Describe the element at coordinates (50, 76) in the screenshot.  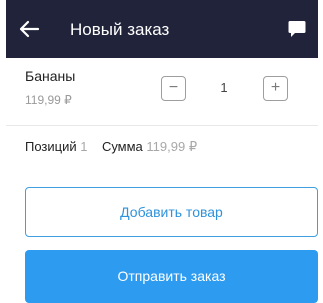
I see `item-name: Бананы` at that location.